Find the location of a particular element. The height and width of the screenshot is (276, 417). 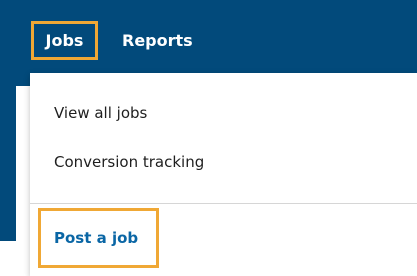

post-a-job-label: Post a job is located at coordinates (96, 238).